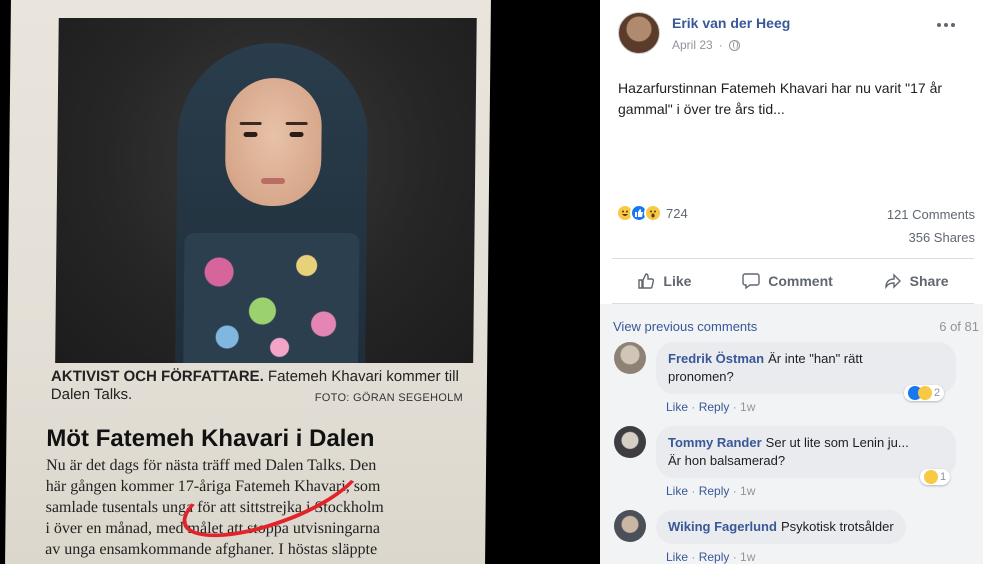  I want to click on reaction-count: 724, so click(677, 213).